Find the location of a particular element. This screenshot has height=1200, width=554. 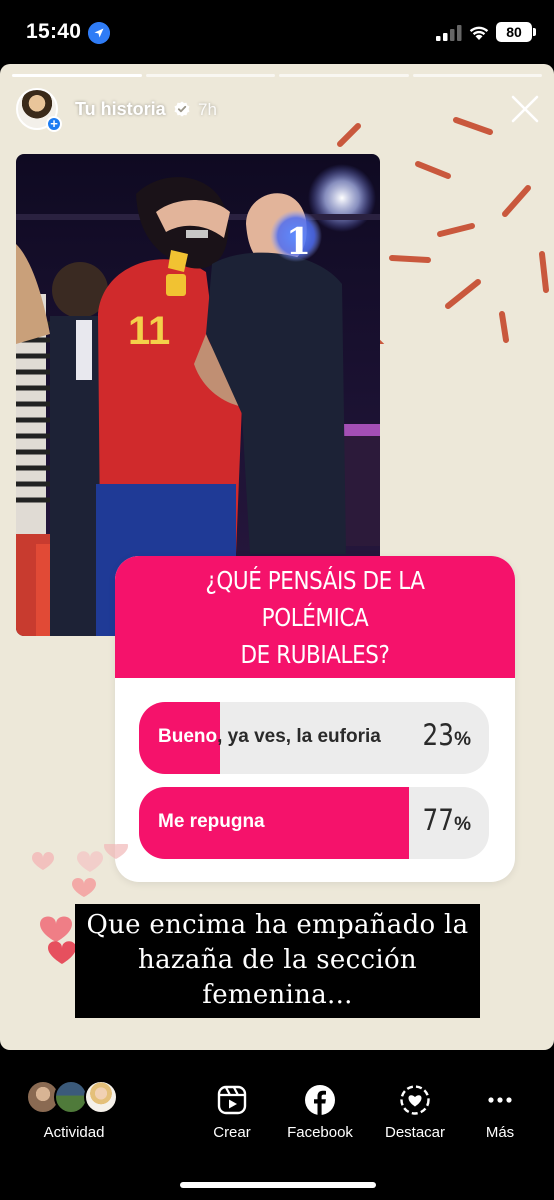

more-icon is located at coordinates (500, 1100).